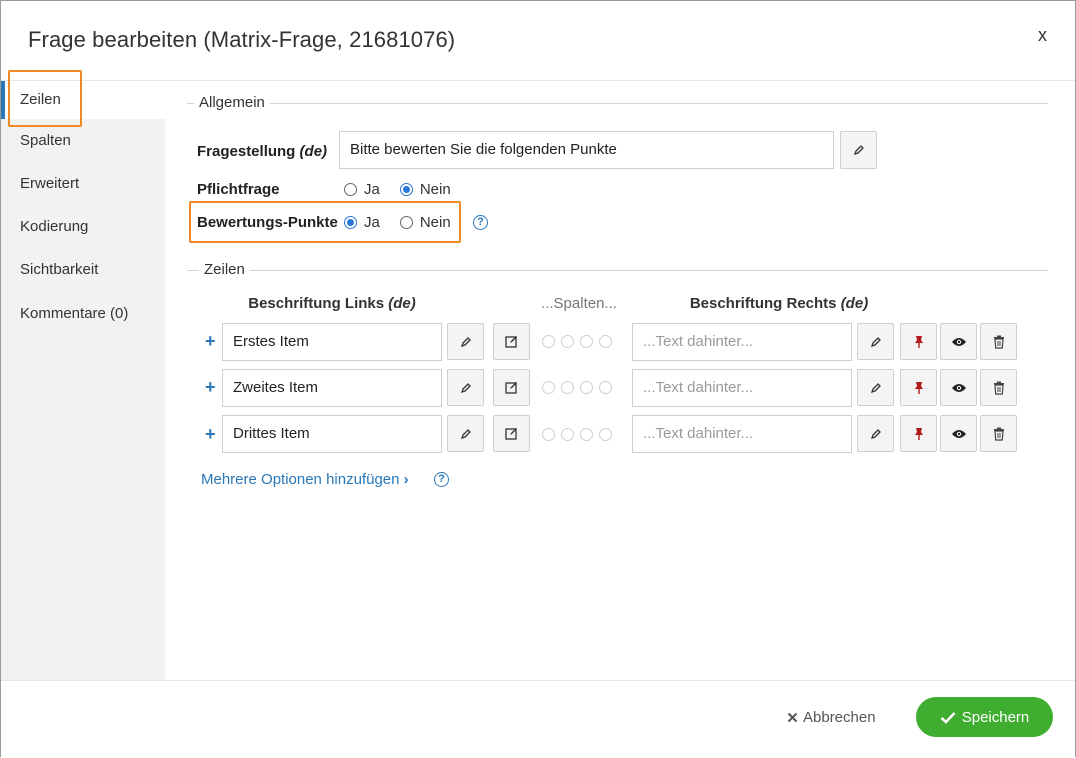  What do you see at coordinates (617, 103) in the screenshot?
I see `fieldset-line` at bounding box center [617, 103].